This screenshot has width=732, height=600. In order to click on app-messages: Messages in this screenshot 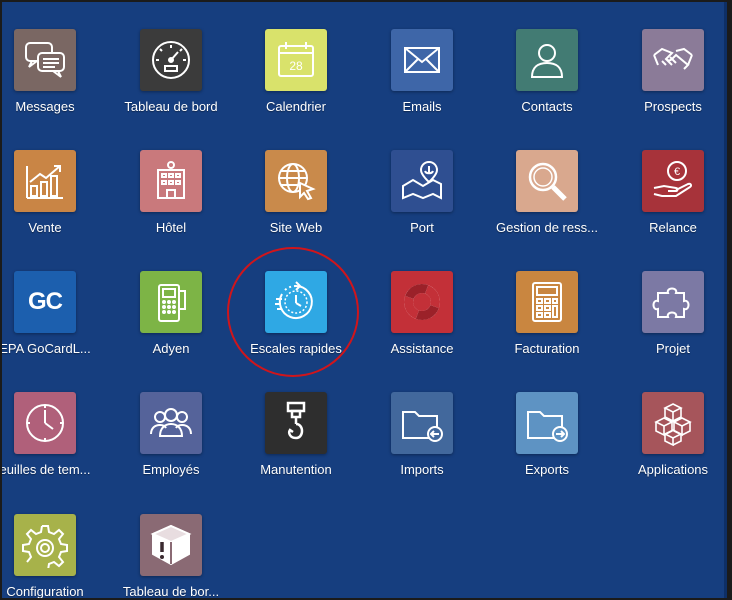, I will do `click(54, 58)`.